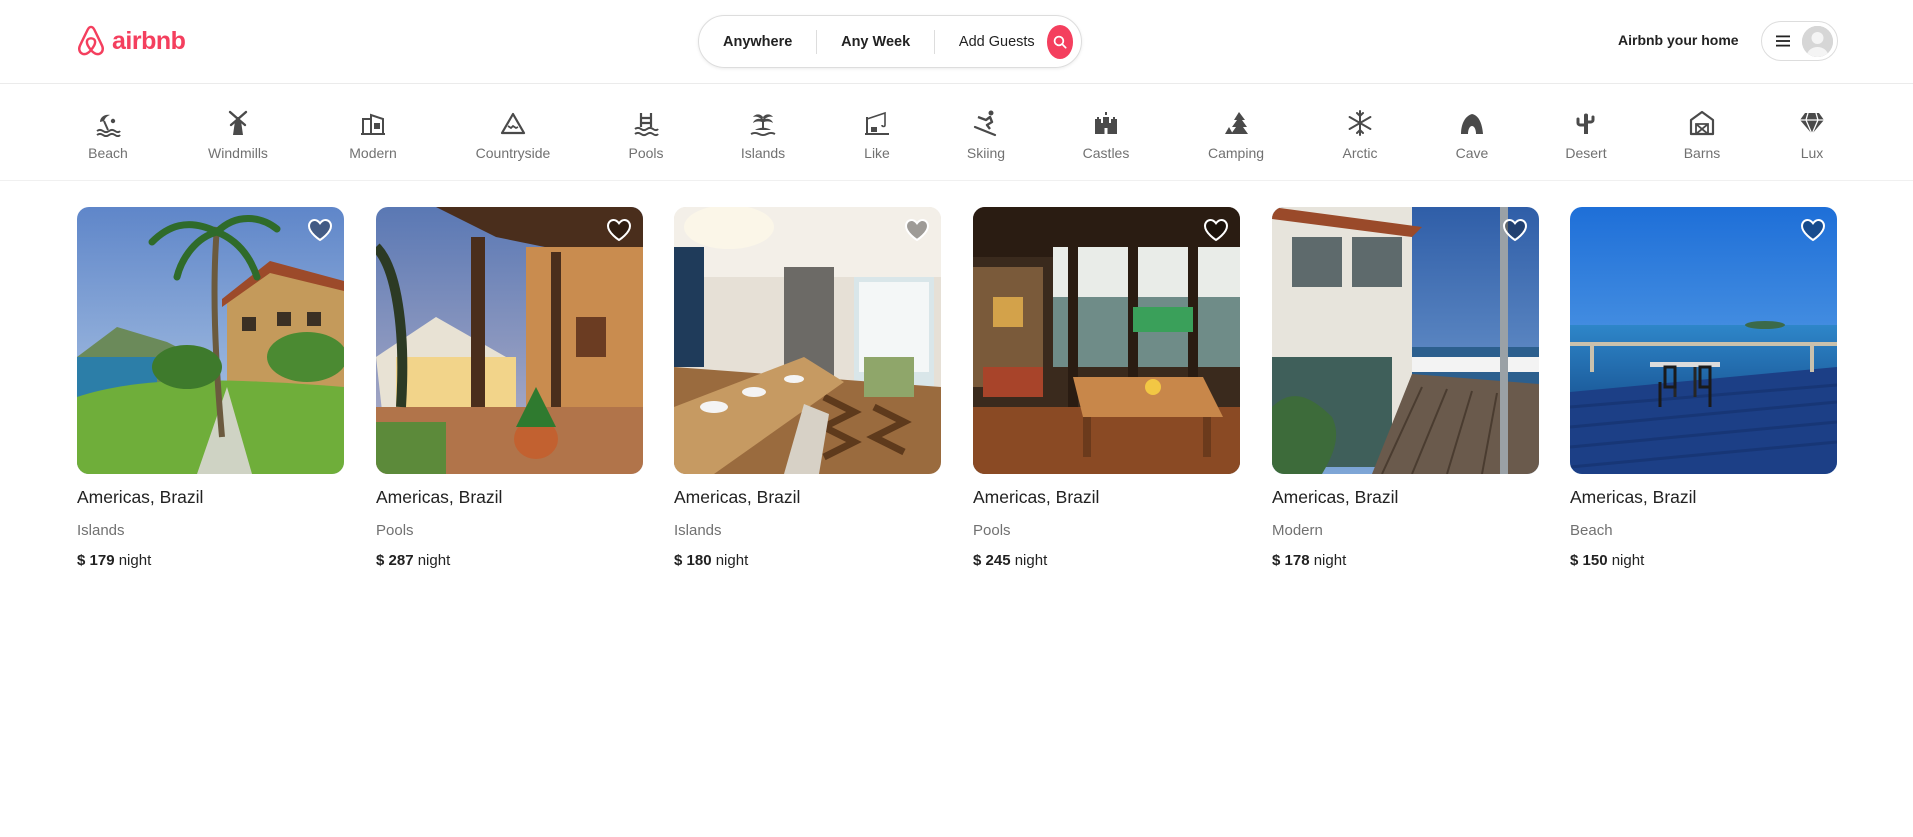  I want to click on hamburger-icon, so click(1783, 41).